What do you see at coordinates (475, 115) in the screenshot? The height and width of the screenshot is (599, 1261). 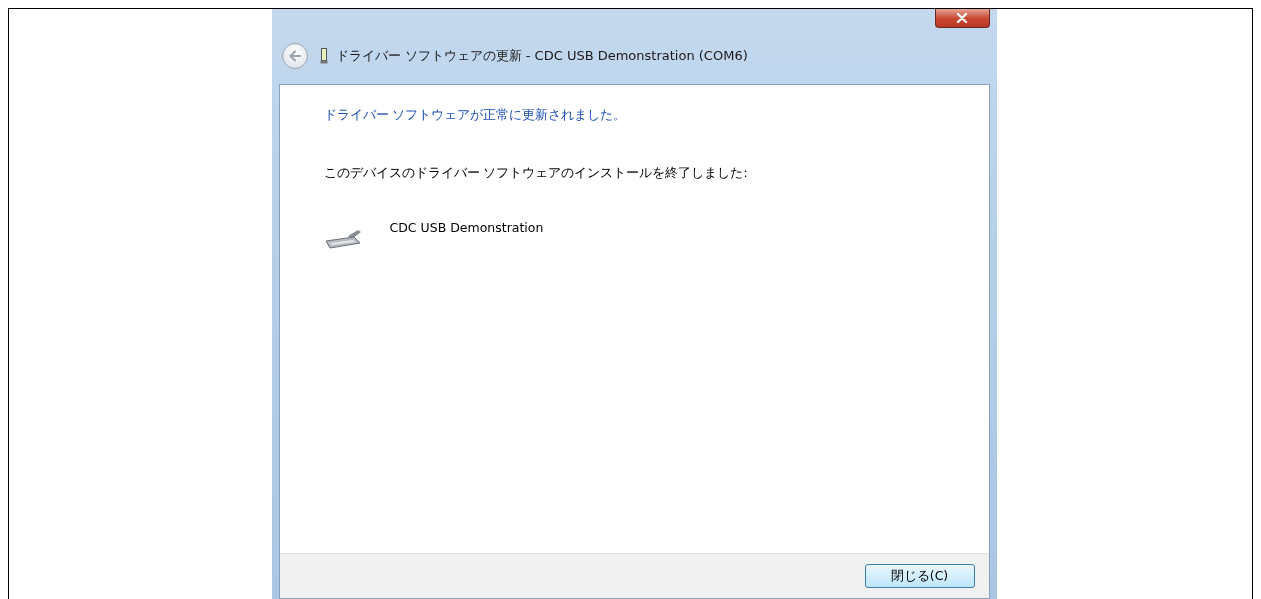 I see `success-heading: ドライバー ソフトウェアが正常に更新されました。` at bounding box center [475, 115].